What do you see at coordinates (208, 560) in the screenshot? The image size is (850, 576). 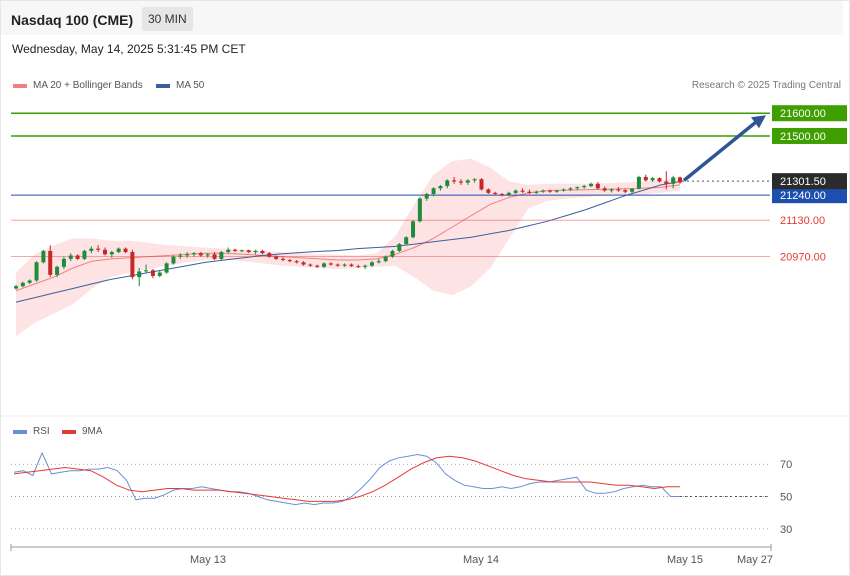 I see `x-tick-label: May 13` at bounding box center [208, 560].